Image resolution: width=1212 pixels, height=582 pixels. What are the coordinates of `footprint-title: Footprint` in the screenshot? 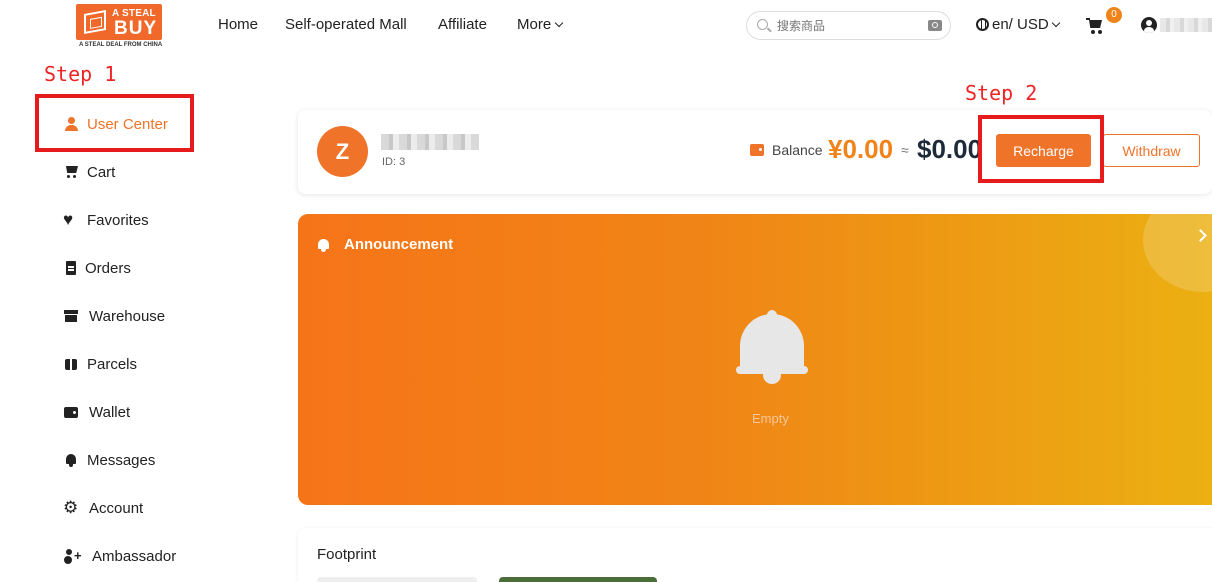 It's located at (347, 554).